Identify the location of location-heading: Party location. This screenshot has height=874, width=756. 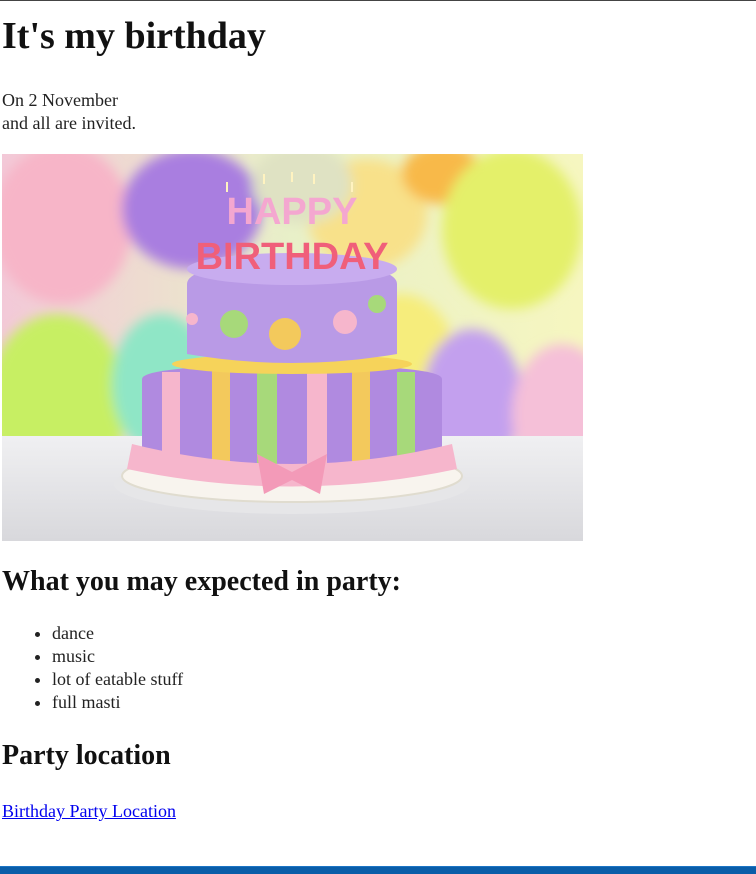
(86, 755).